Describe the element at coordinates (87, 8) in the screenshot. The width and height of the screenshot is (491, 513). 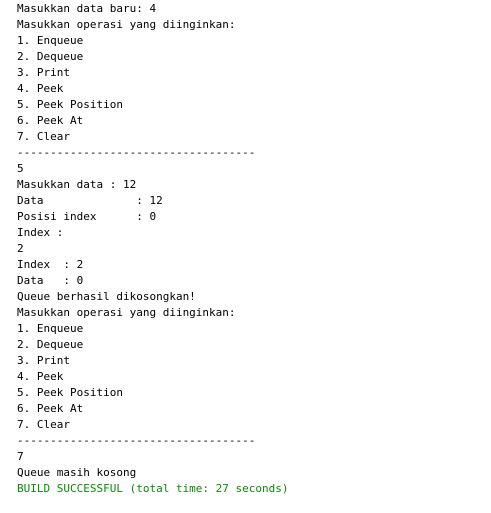
I see `console-line: Masukkan data baru: 4` at that location.